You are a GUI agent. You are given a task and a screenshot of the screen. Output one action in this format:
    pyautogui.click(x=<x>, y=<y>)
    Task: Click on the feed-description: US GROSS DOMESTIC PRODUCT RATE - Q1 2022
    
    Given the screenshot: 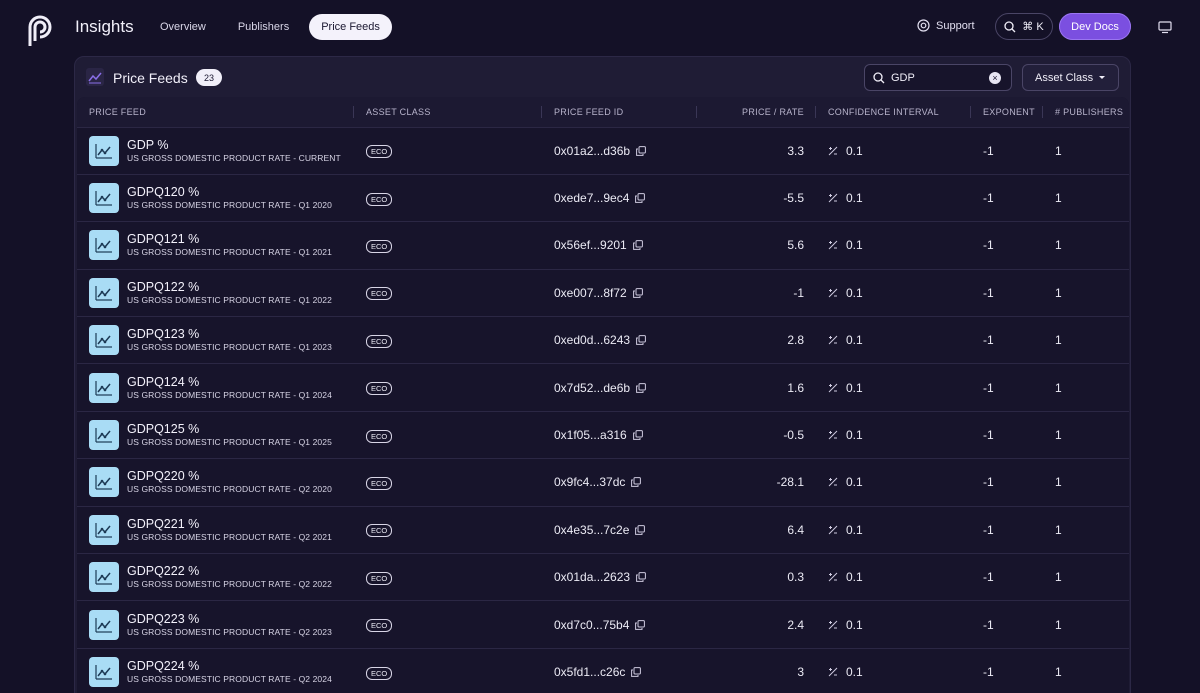 What is the action you would take?
    pyautogui.click(x=229, y=299)
    